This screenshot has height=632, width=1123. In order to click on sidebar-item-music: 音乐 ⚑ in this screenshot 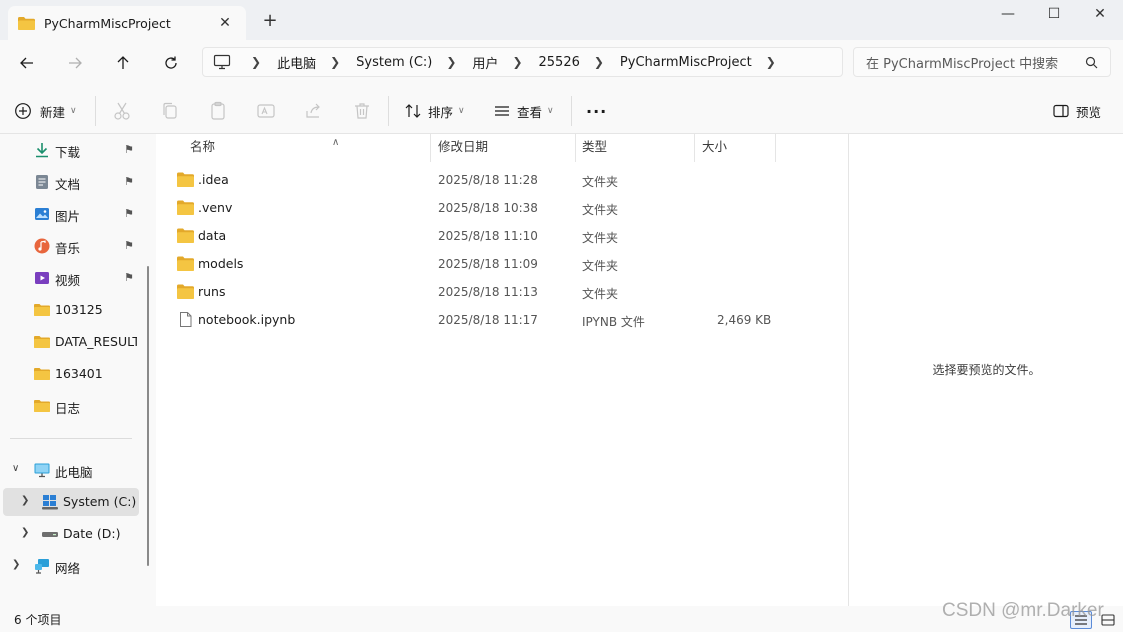, I will do `click(70, 246)`.